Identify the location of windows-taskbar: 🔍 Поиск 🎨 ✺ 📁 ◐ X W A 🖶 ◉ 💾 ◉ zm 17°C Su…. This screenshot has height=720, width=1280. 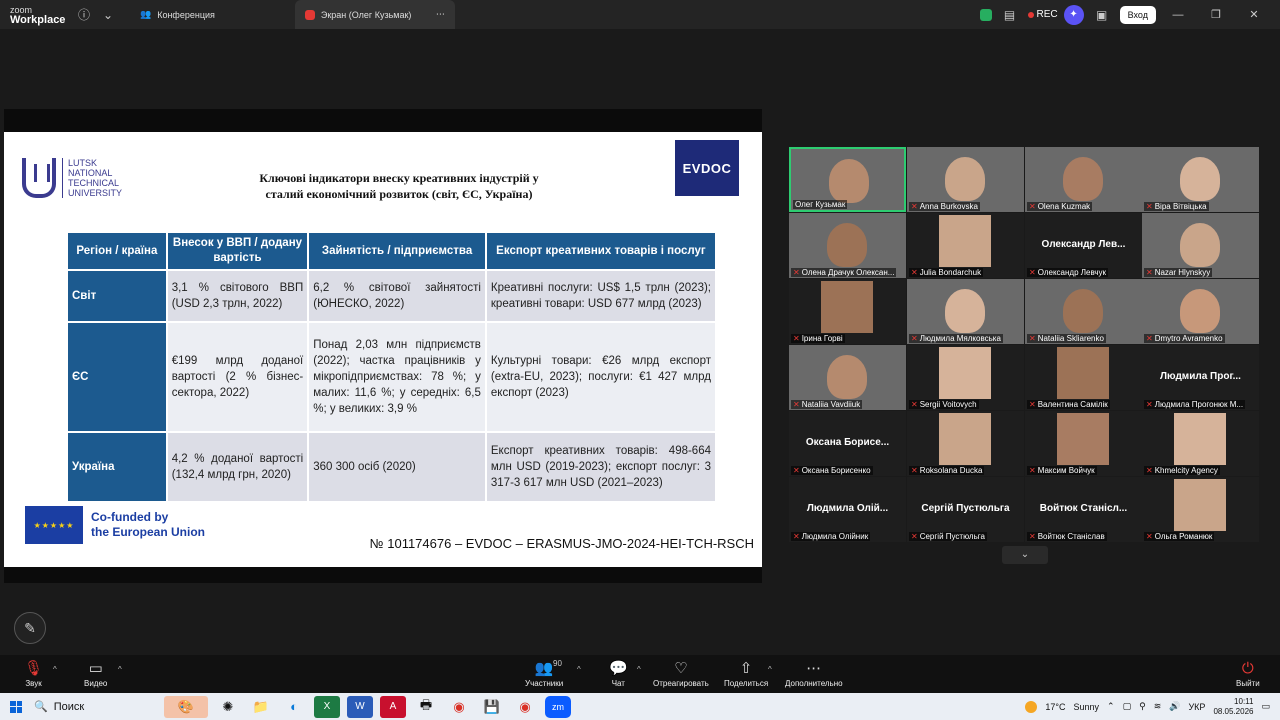
(640, 706).